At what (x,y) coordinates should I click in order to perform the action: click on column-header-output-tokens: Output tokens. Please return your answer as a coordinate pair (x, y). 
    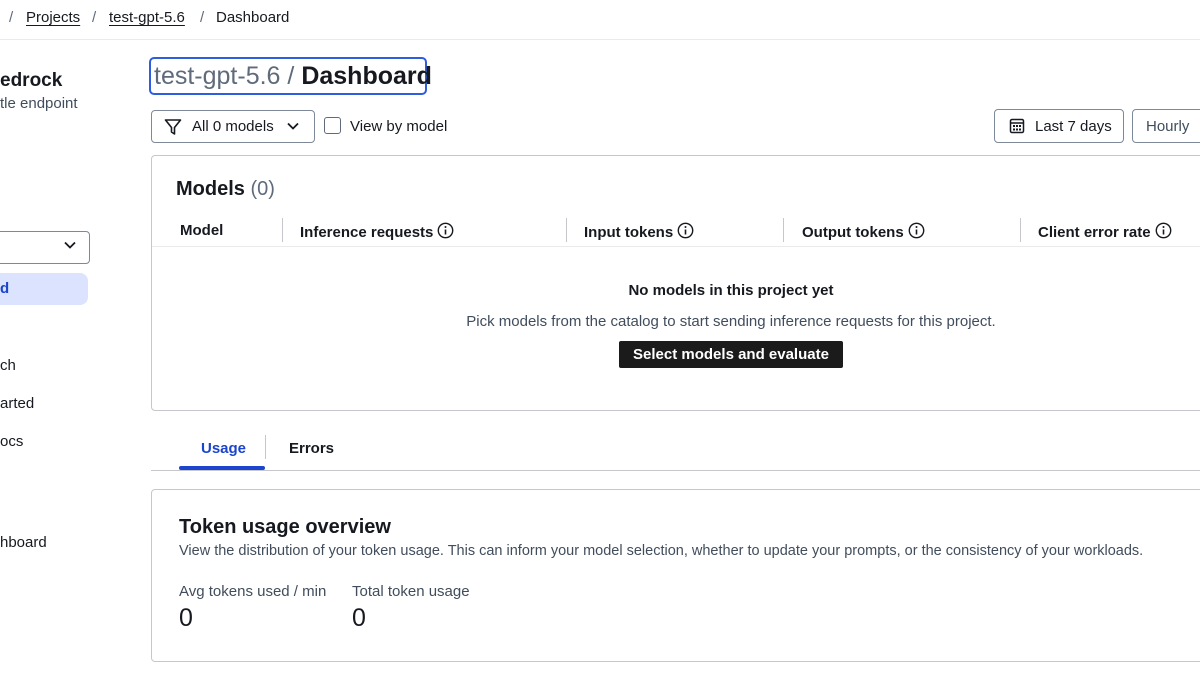
    Looking at the image, I should click on (863, 232).